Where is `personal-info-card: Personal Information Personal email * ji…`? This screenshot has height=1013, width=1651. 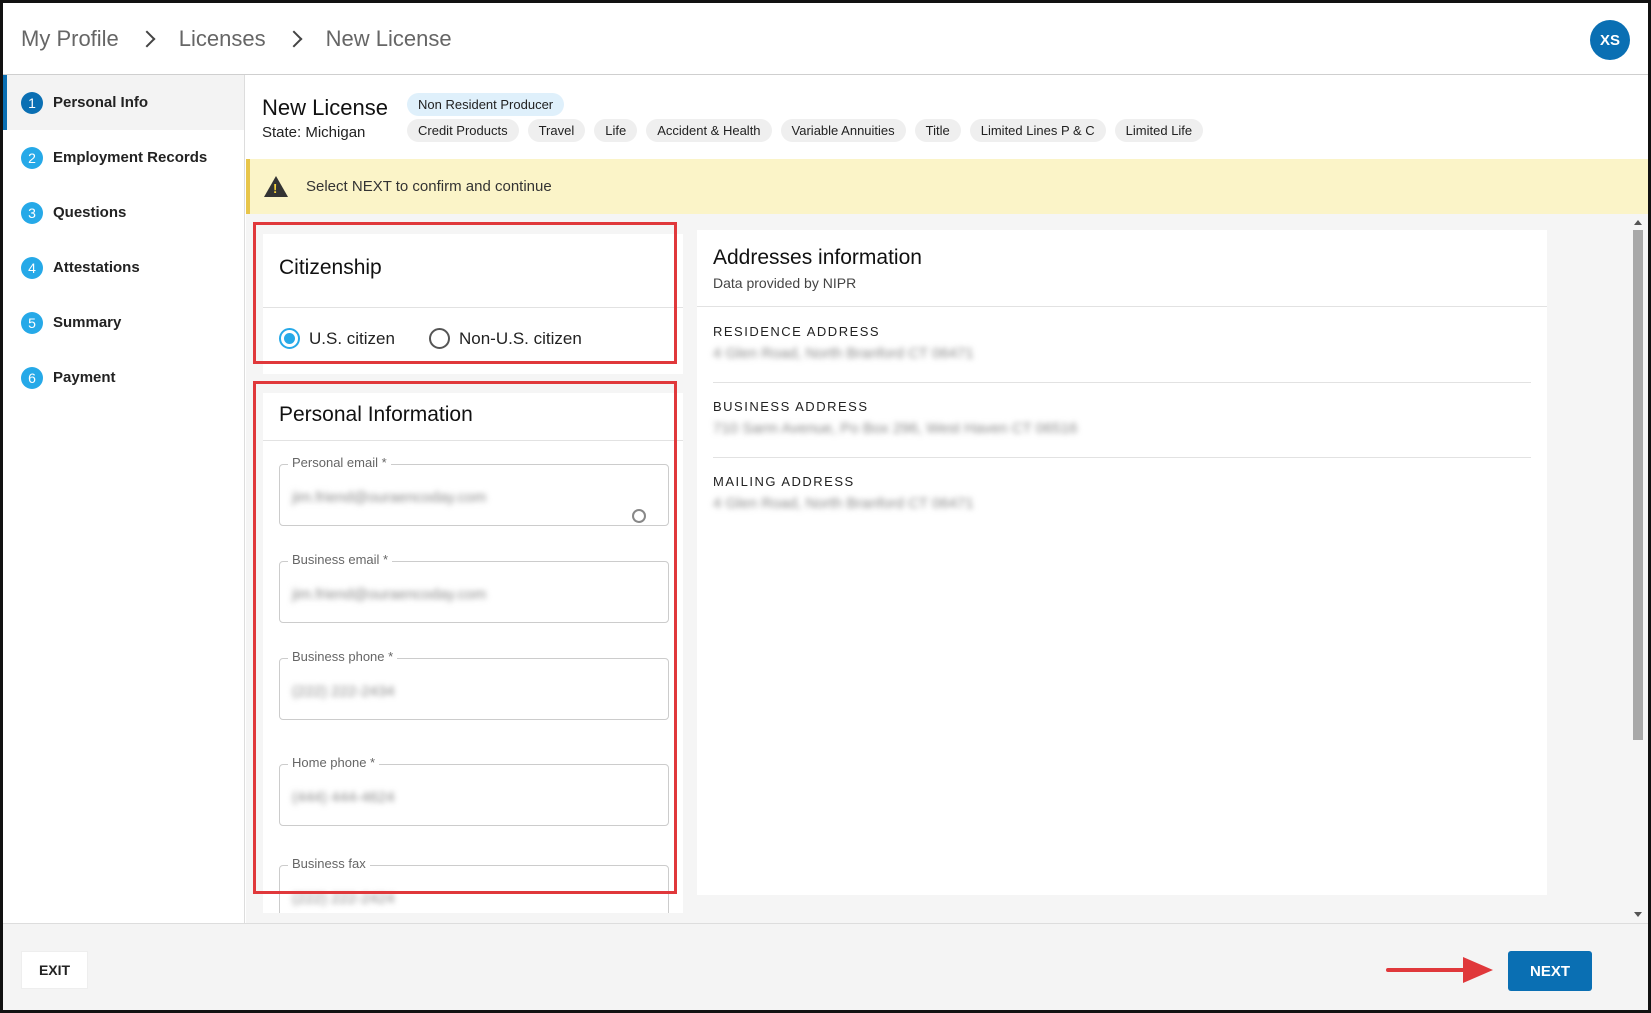 personal-info-card: Personal Information Personal email * ji… is located at coordinates (473, 653).